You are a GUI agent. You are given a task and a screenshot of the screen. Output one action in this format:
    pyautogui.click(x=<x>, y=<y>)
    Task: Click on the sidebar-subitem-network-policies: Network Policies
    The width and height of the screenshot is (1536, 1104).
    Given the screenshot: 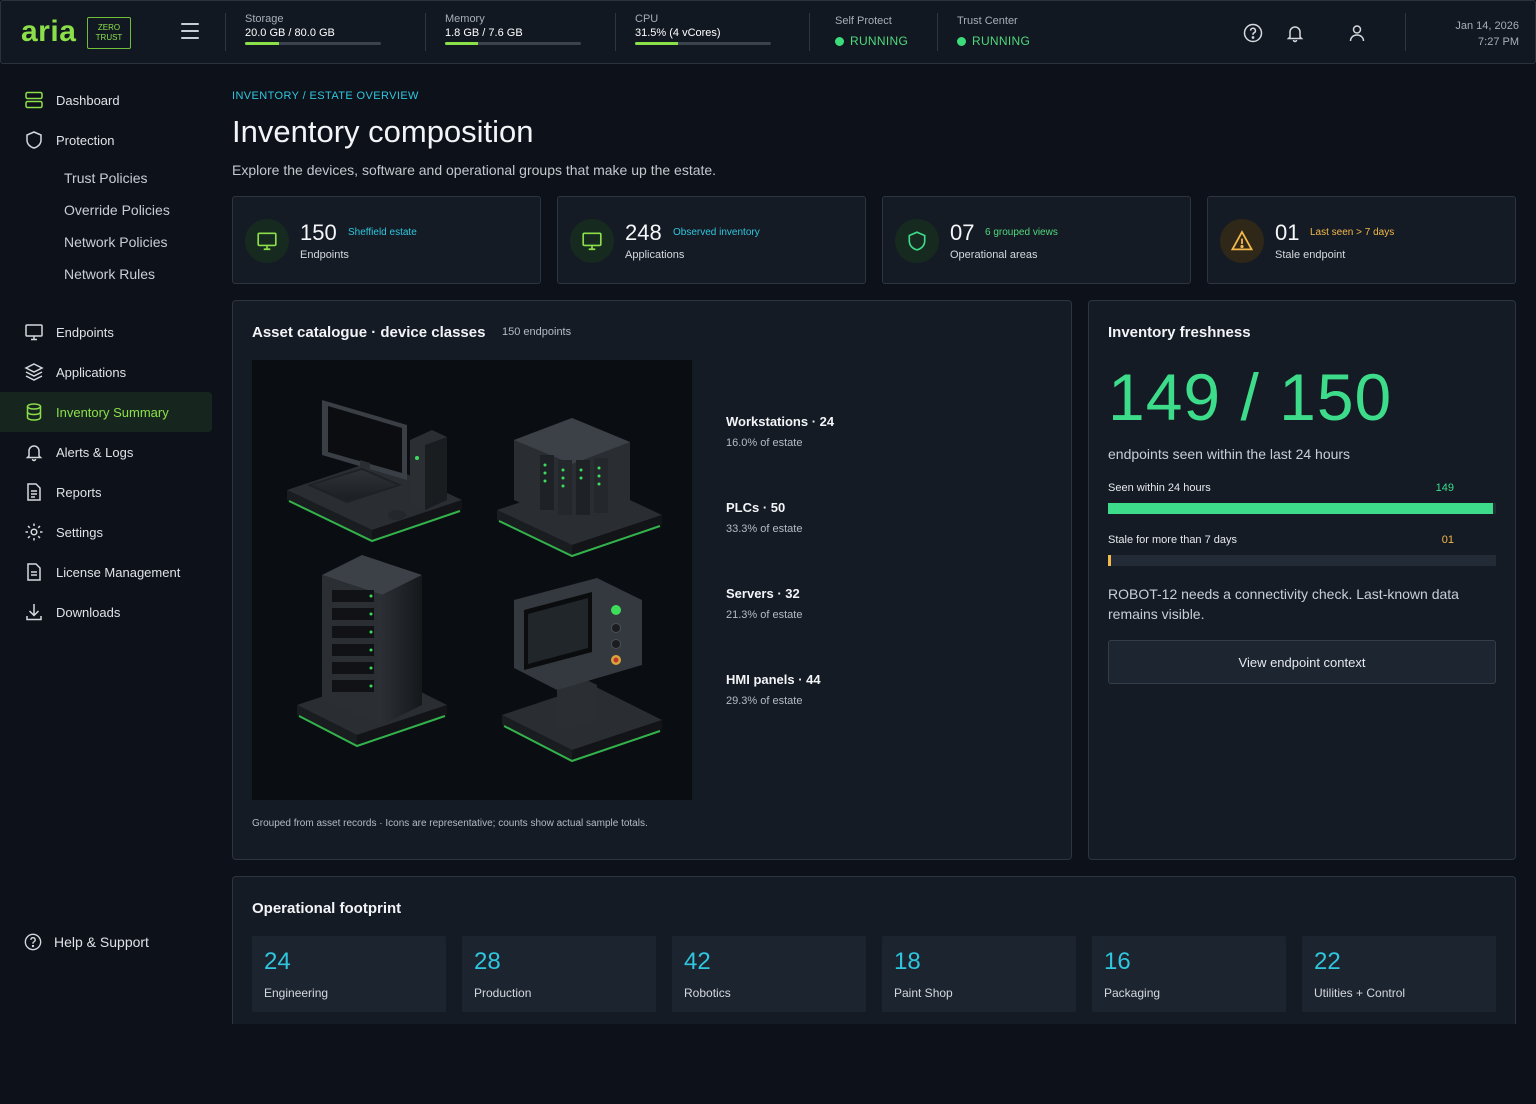 What is the action you would take?
    pyautogui.click(x=115, y=242)
    